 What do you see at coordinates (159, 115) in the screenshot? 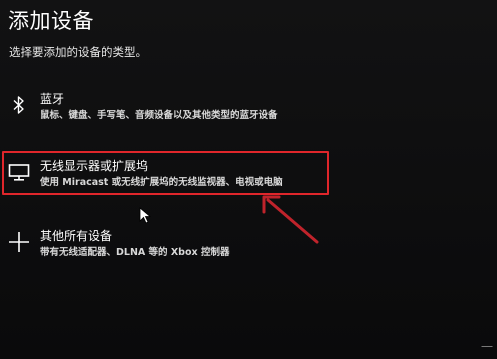
I see `option-bluetooth-desc: 鼠标、键盘、手写笔、音频设备以及其他类型的蓝牙设备` at bounding box center [159, 115].